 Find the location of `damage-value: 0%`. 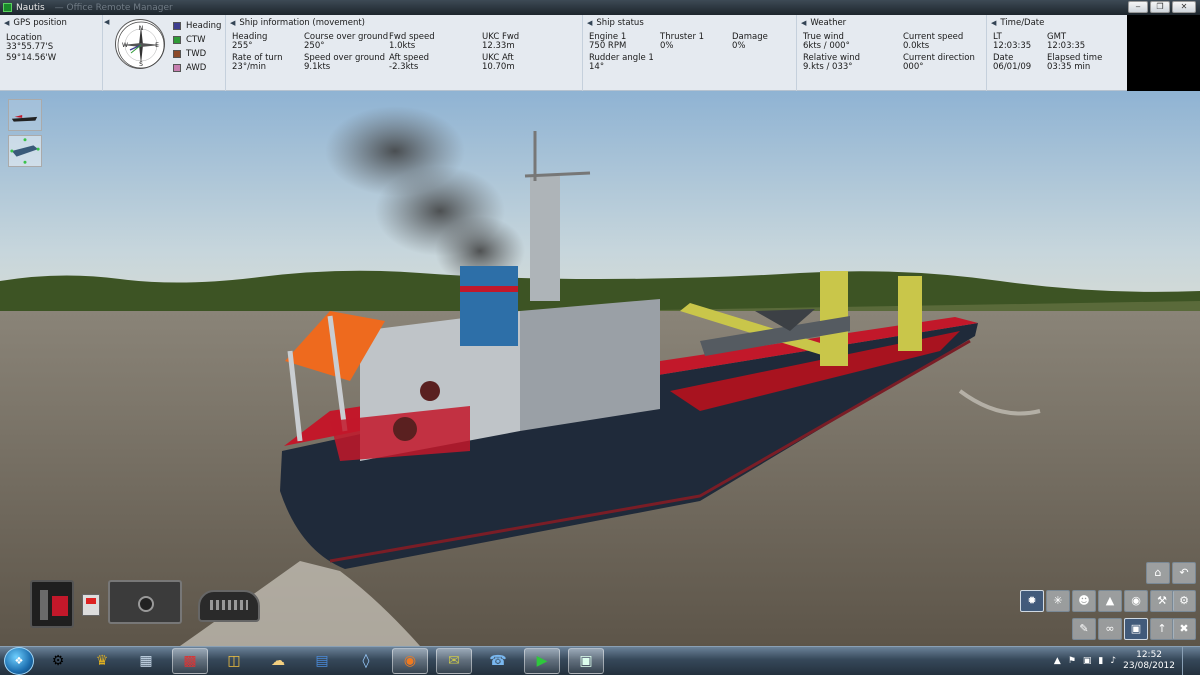

damage-value: 0% is located at coordinates (739, 46).